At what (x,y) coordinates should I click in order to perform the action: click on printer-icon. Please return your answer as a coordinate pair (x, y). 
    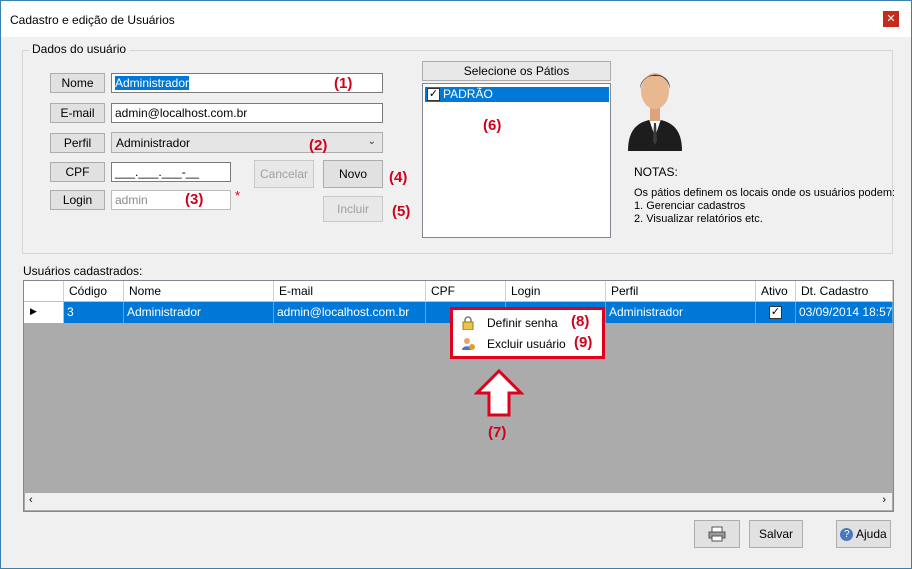
    Looking at the image, I should click on (717, 534).